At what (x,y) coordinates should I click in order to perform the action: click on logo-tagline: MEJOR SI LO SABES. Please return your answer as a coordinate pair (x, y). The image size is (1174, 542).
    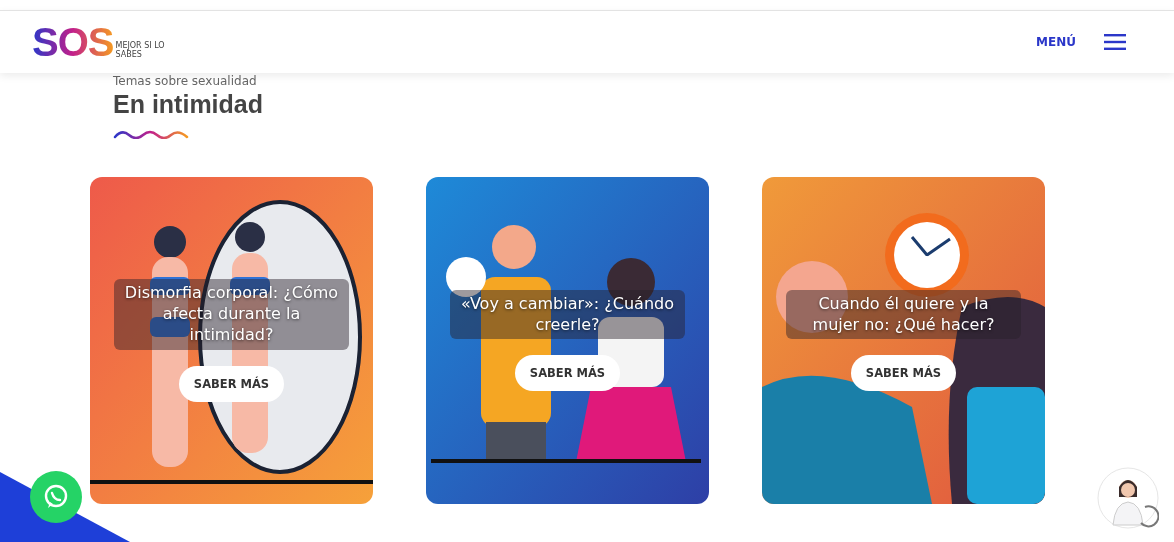
    Looking at the image, I should click on (140, 51).